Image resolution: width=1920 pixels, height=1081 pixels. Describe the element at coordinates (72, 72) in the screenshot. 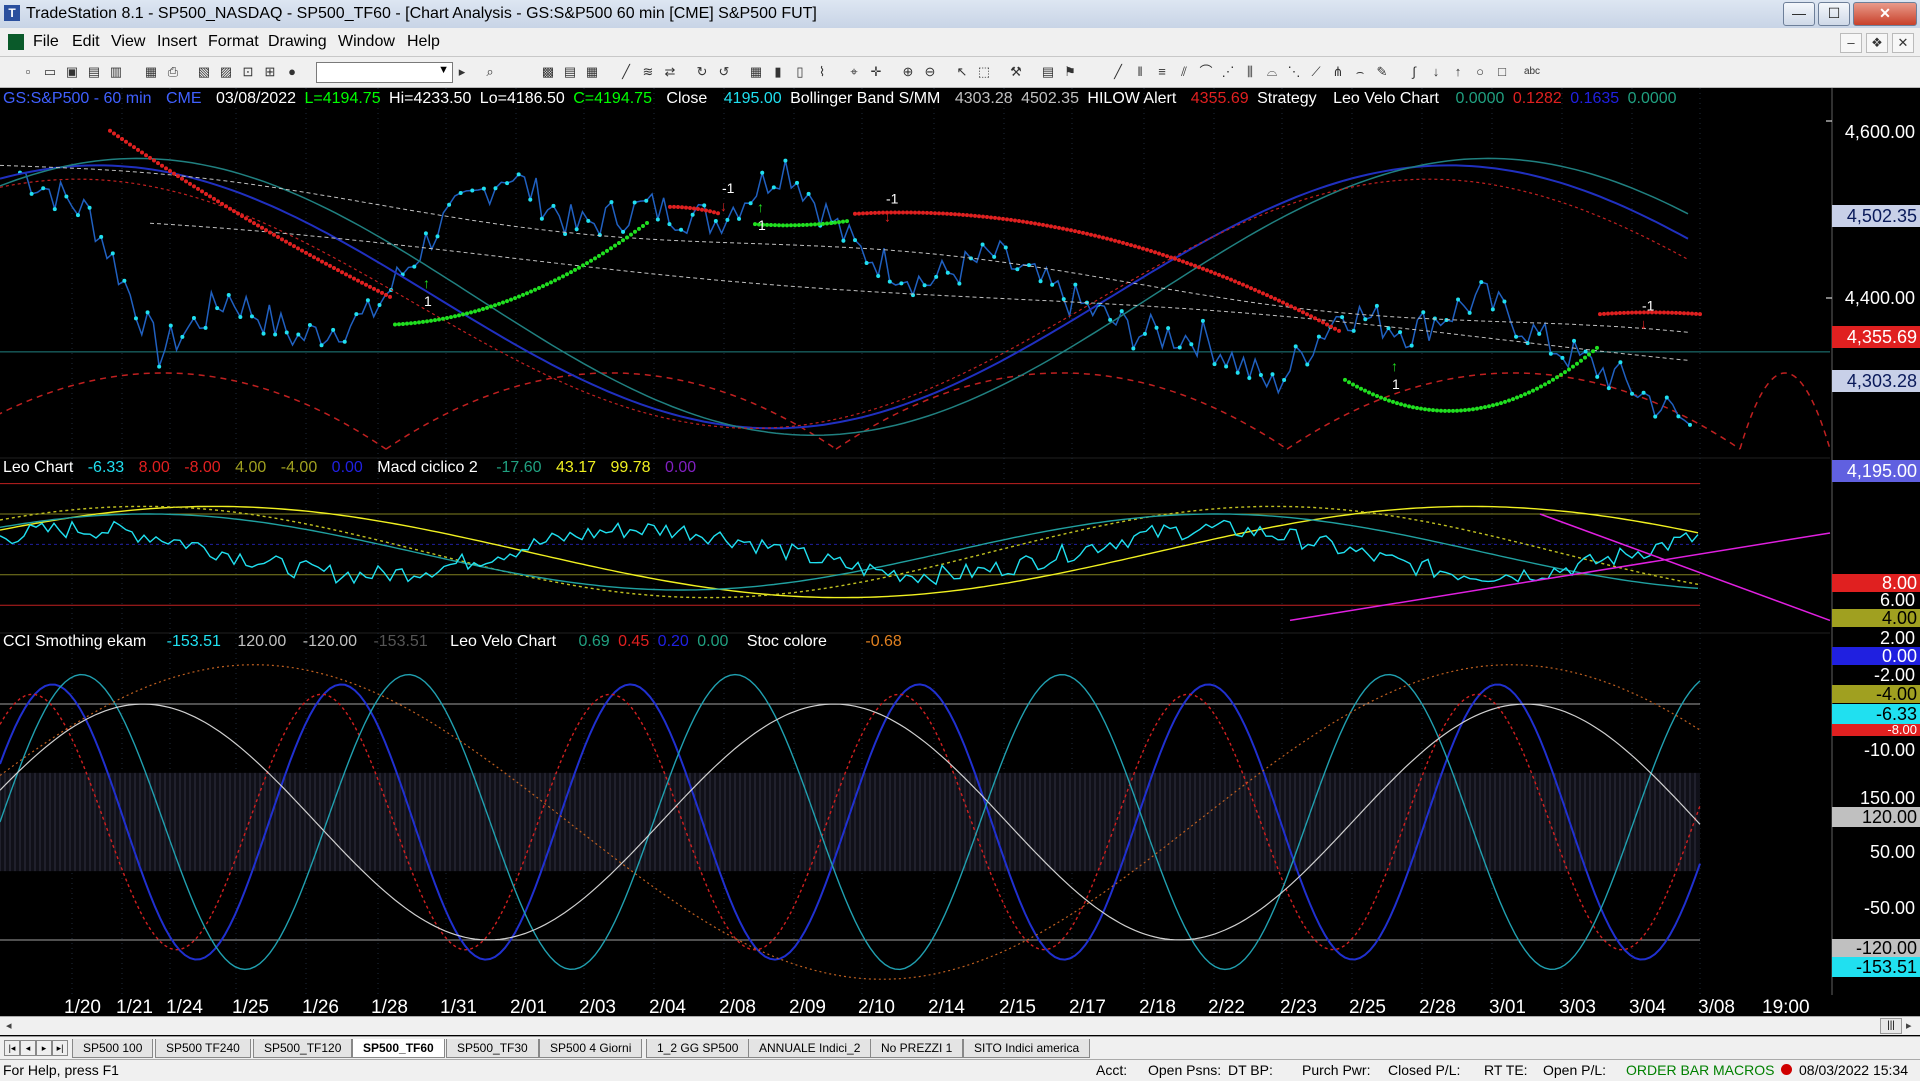

I see `open-workspace-icon: ▣` at that location.